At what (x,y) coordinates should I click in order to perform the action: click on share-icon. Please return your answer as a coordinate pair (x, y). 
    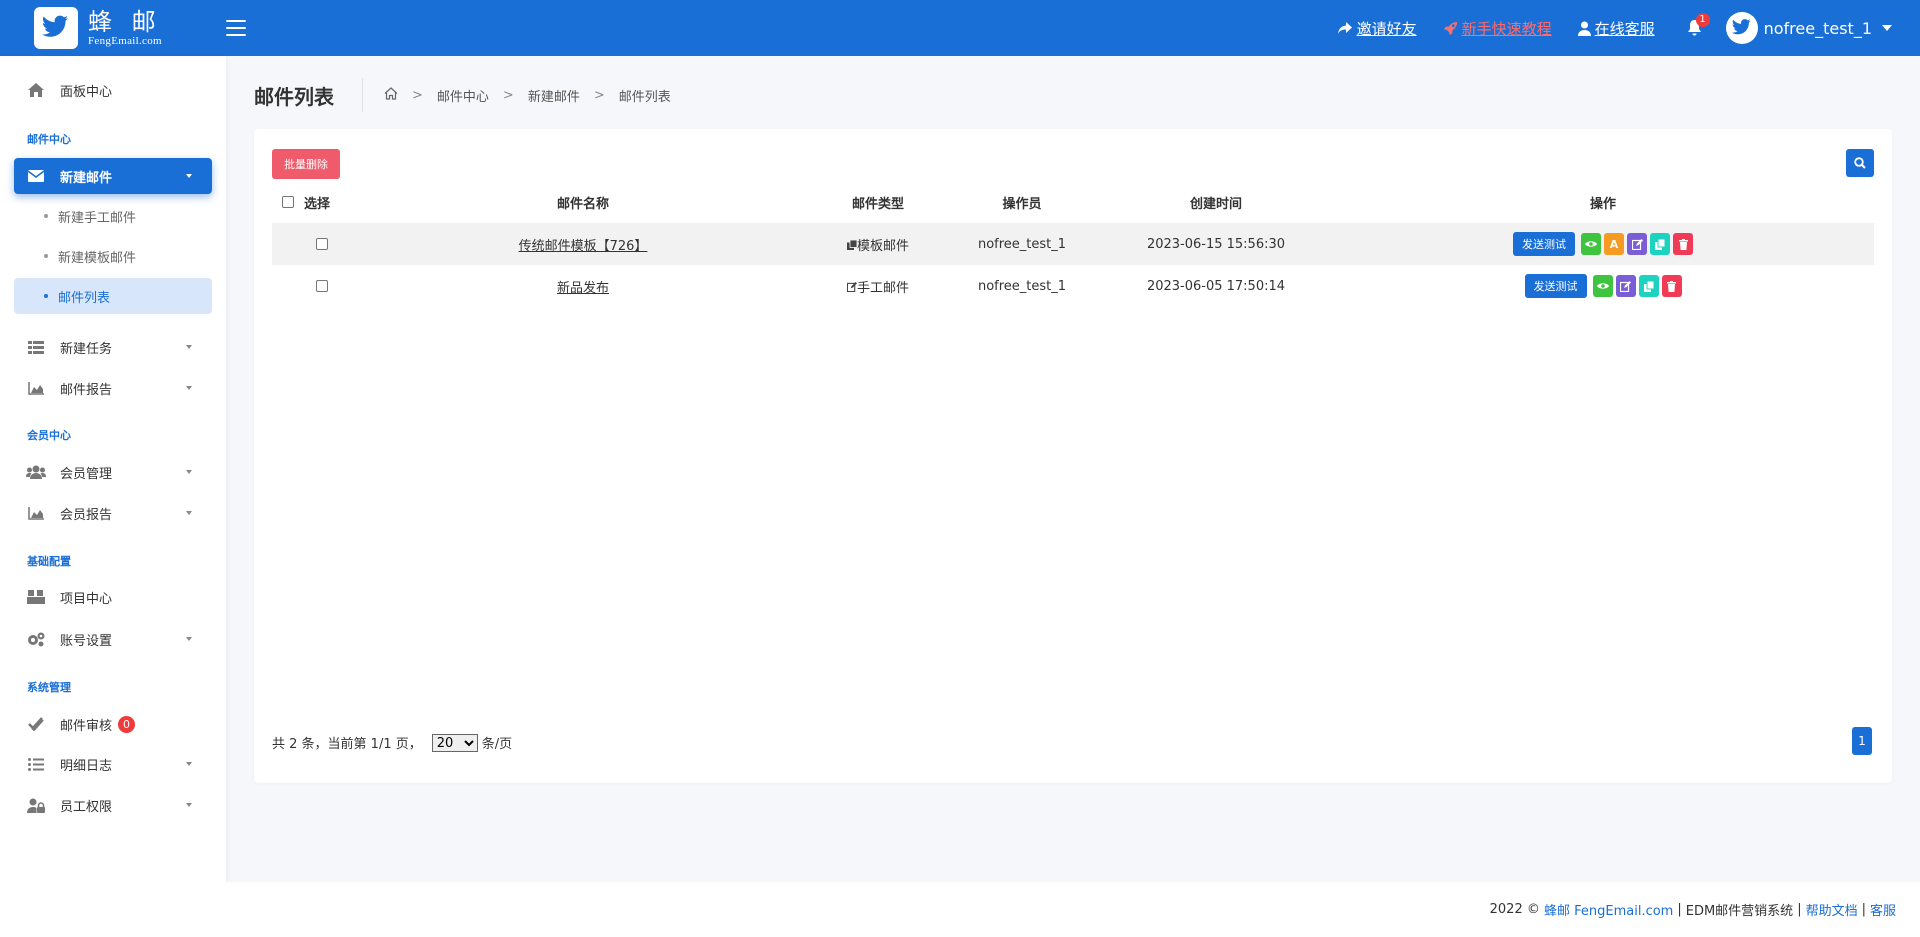
    Looking at the image, I should click on (1344, 28).